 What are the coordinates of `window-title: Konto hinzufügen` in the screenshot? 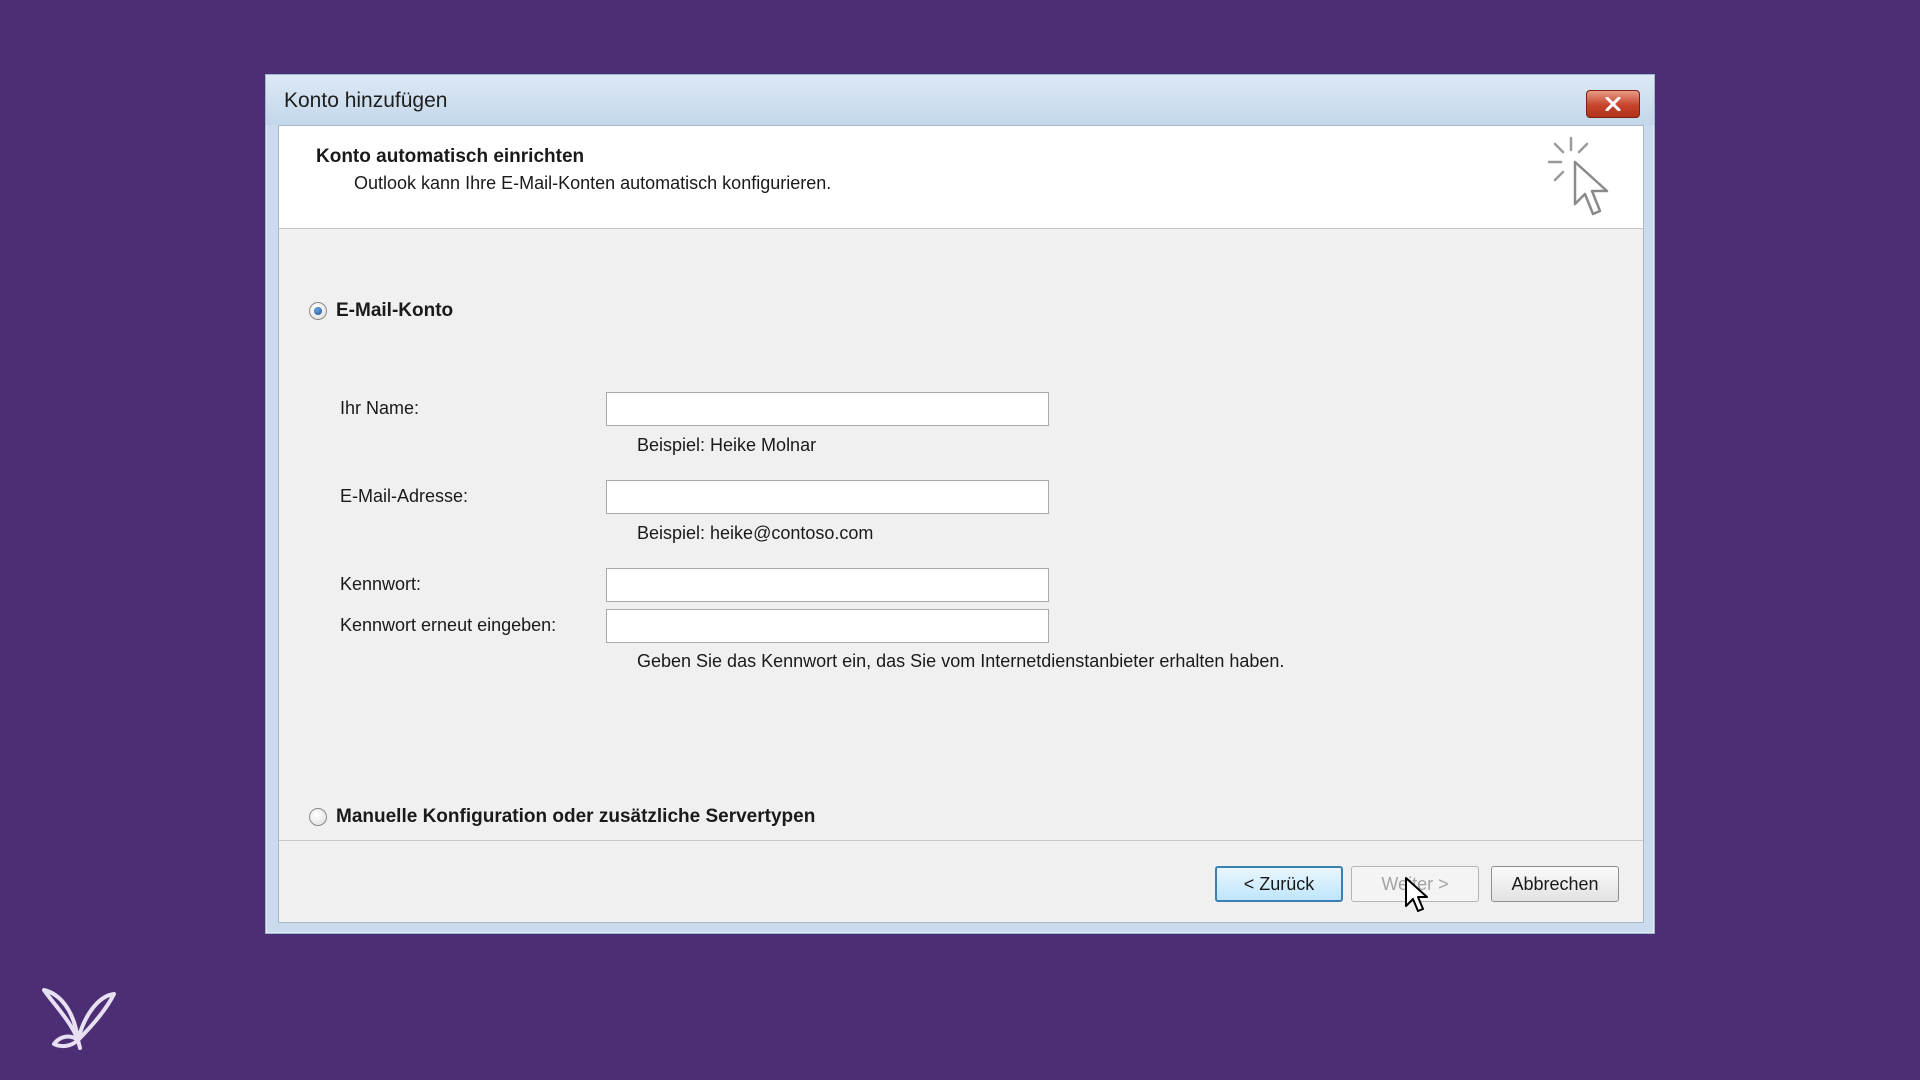 It's located at (366, 100).